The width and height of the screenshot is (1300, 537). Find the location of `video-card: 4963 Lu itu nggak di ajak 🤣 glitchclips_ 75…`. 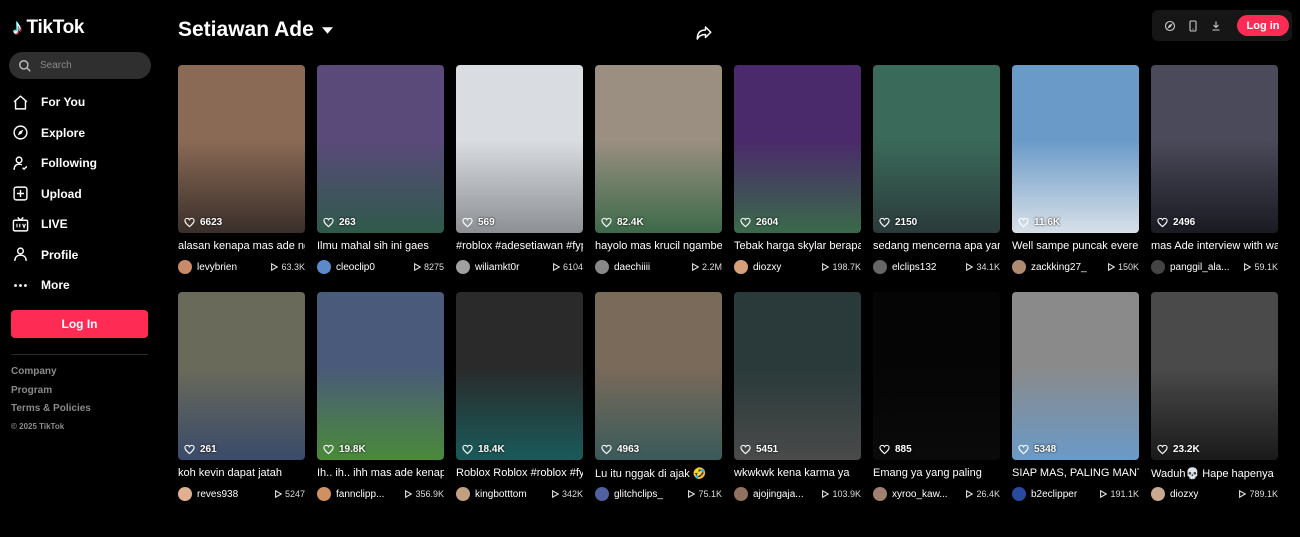

video-card: 4963 Lu itu nggak di ajak 🤣 glitchclips_ 75… is located at coordinates (658, 405).